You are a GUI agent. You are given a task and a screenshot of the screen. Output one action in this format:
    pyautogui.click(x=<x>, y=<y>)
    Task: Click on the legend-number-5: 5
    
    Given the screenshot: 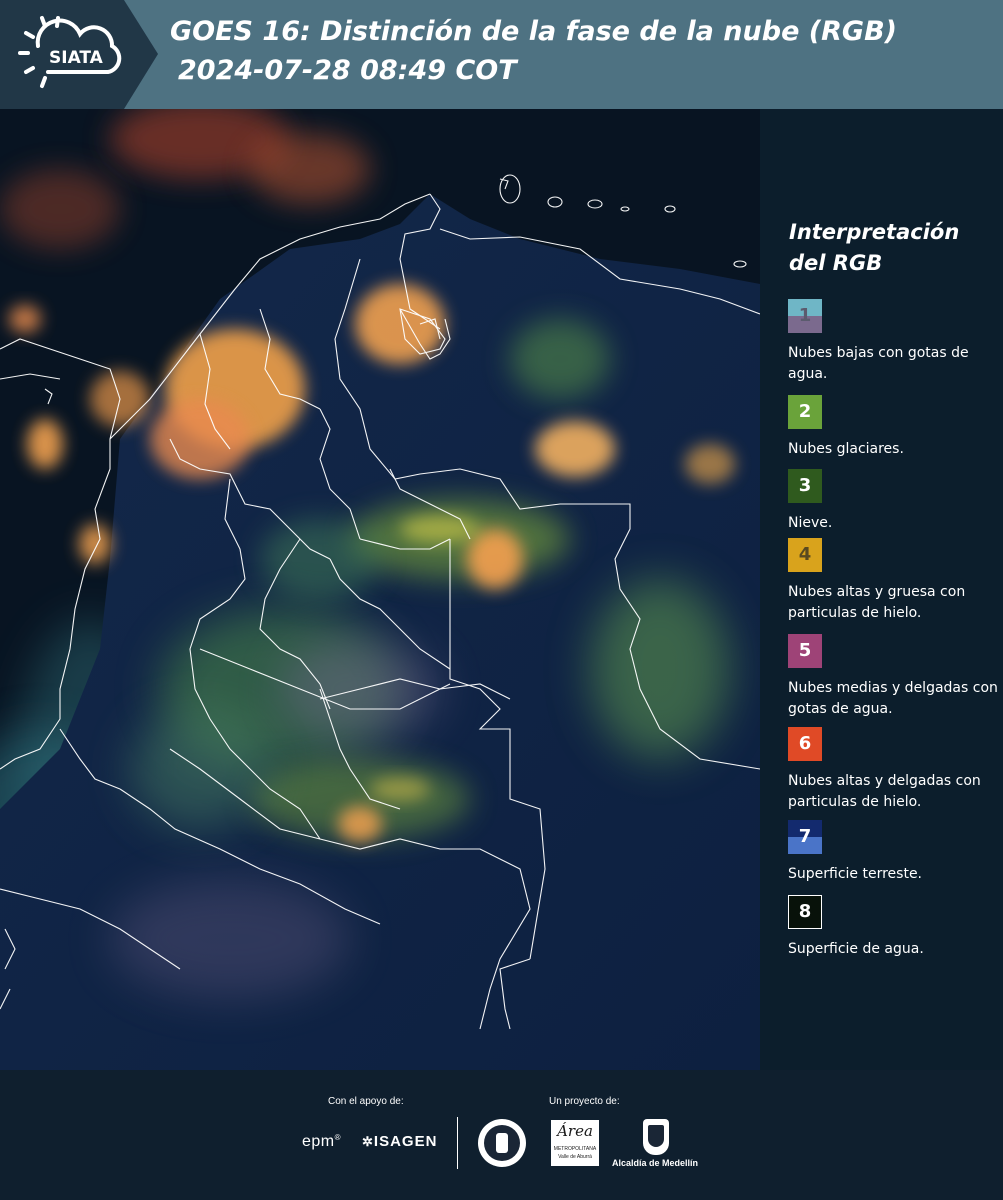 What is the action you would take?
    pyautogui.click(x=805, y=650)
    